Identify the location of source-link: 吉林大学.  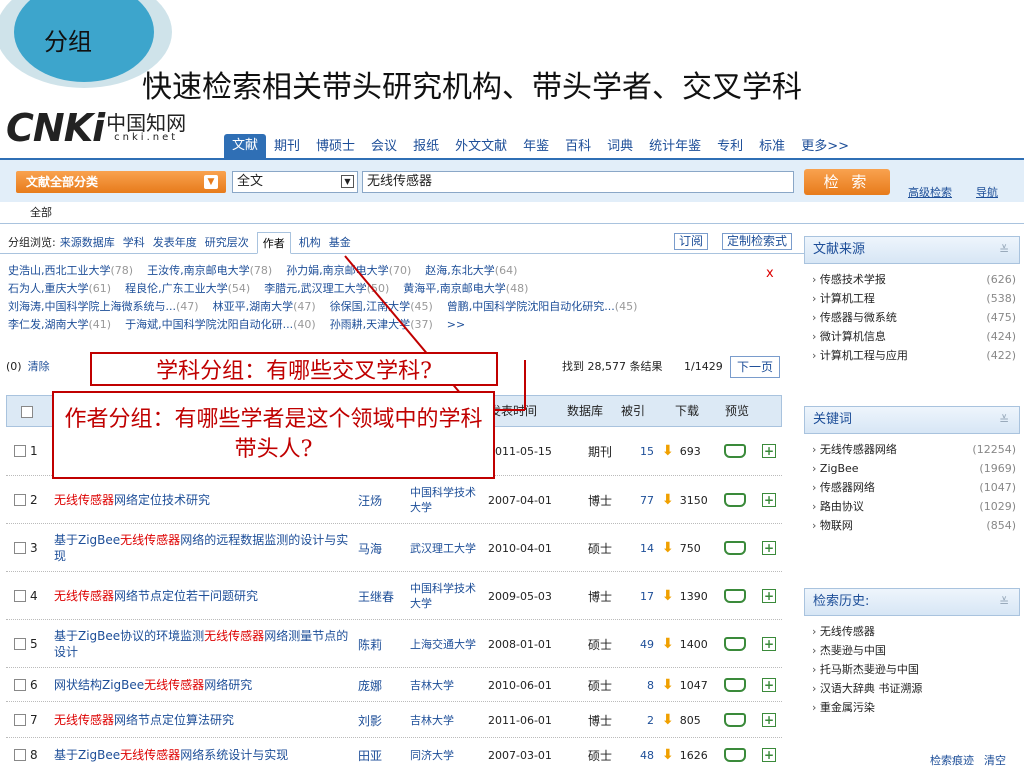
(447, 685).